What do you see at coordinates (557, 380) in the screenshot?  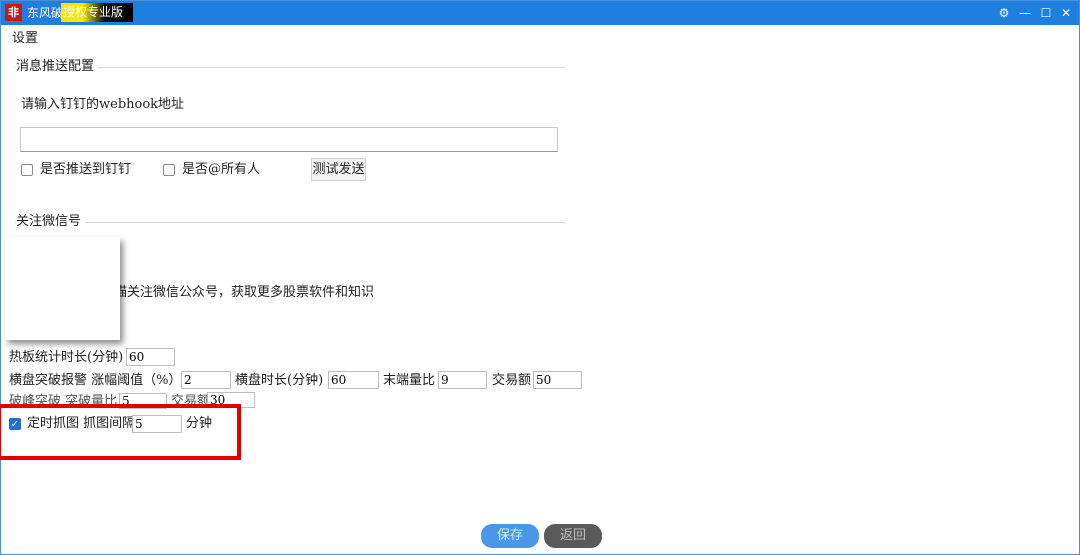 I see `turnover-input` at bounding box center [557, 380].